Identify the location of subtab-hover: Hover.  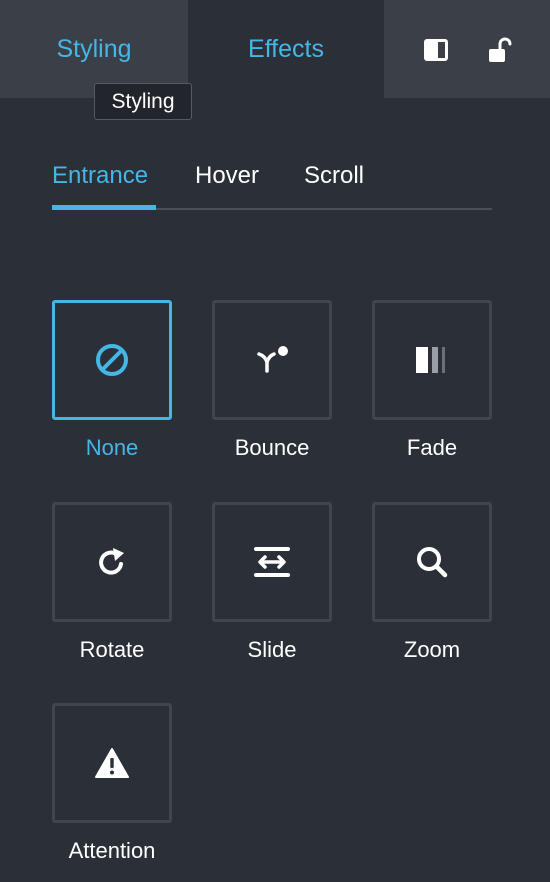
(227, 176).